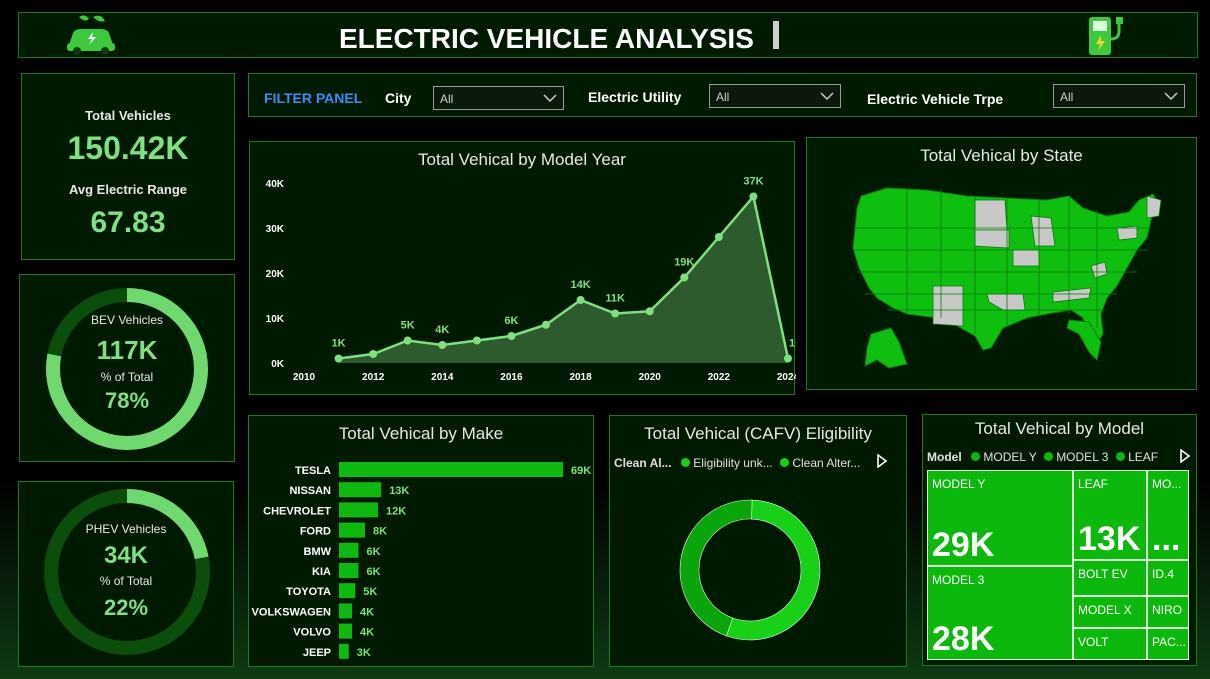 This screenshot has width=1210, height=679. I want to click on category-label: CHEVROLET, so click(297, 511).